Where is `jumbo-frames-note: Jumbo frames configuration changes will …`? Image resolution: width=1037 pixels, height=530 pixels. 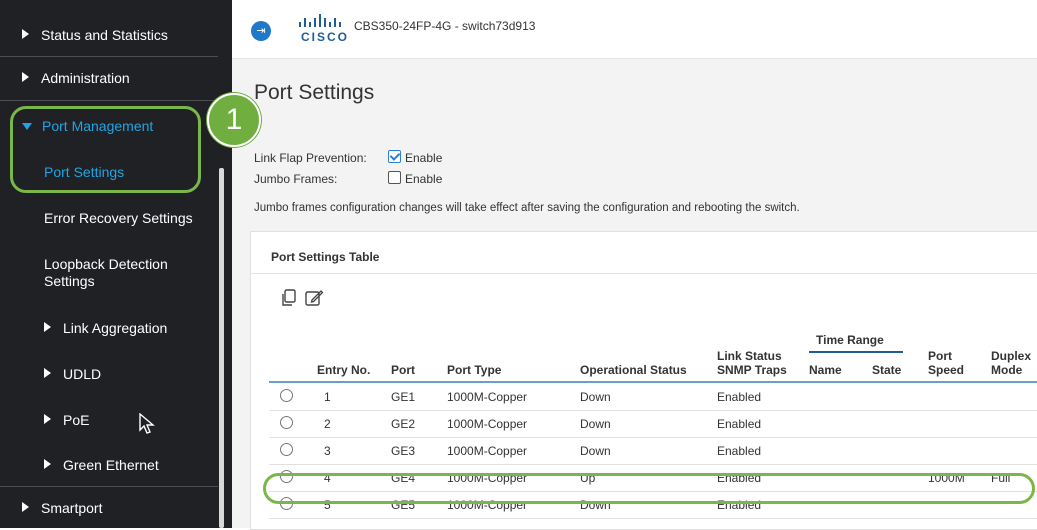
jumbo-frames-note: Jumbo frames configuration changes will … is located at coordinates (527, 208).